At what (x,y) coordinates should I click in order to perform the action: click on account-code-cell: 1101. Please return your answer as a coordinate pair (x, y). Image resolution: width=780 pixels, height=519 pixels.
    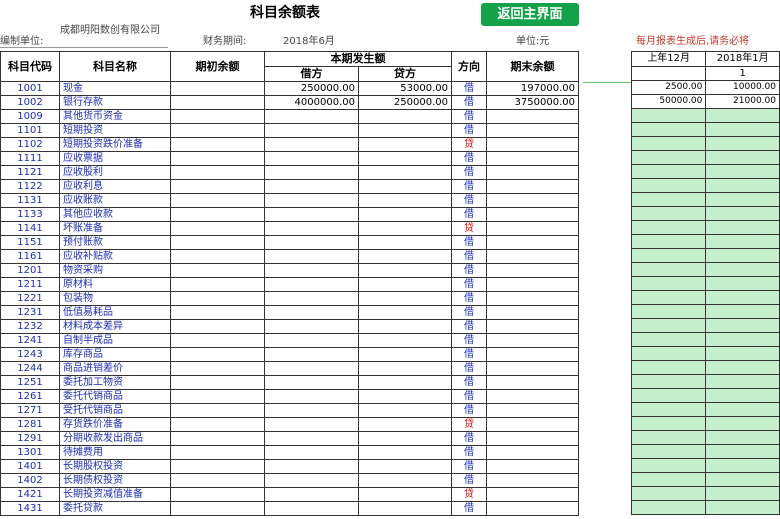
    Looking at the image, I should click on (30, 130).